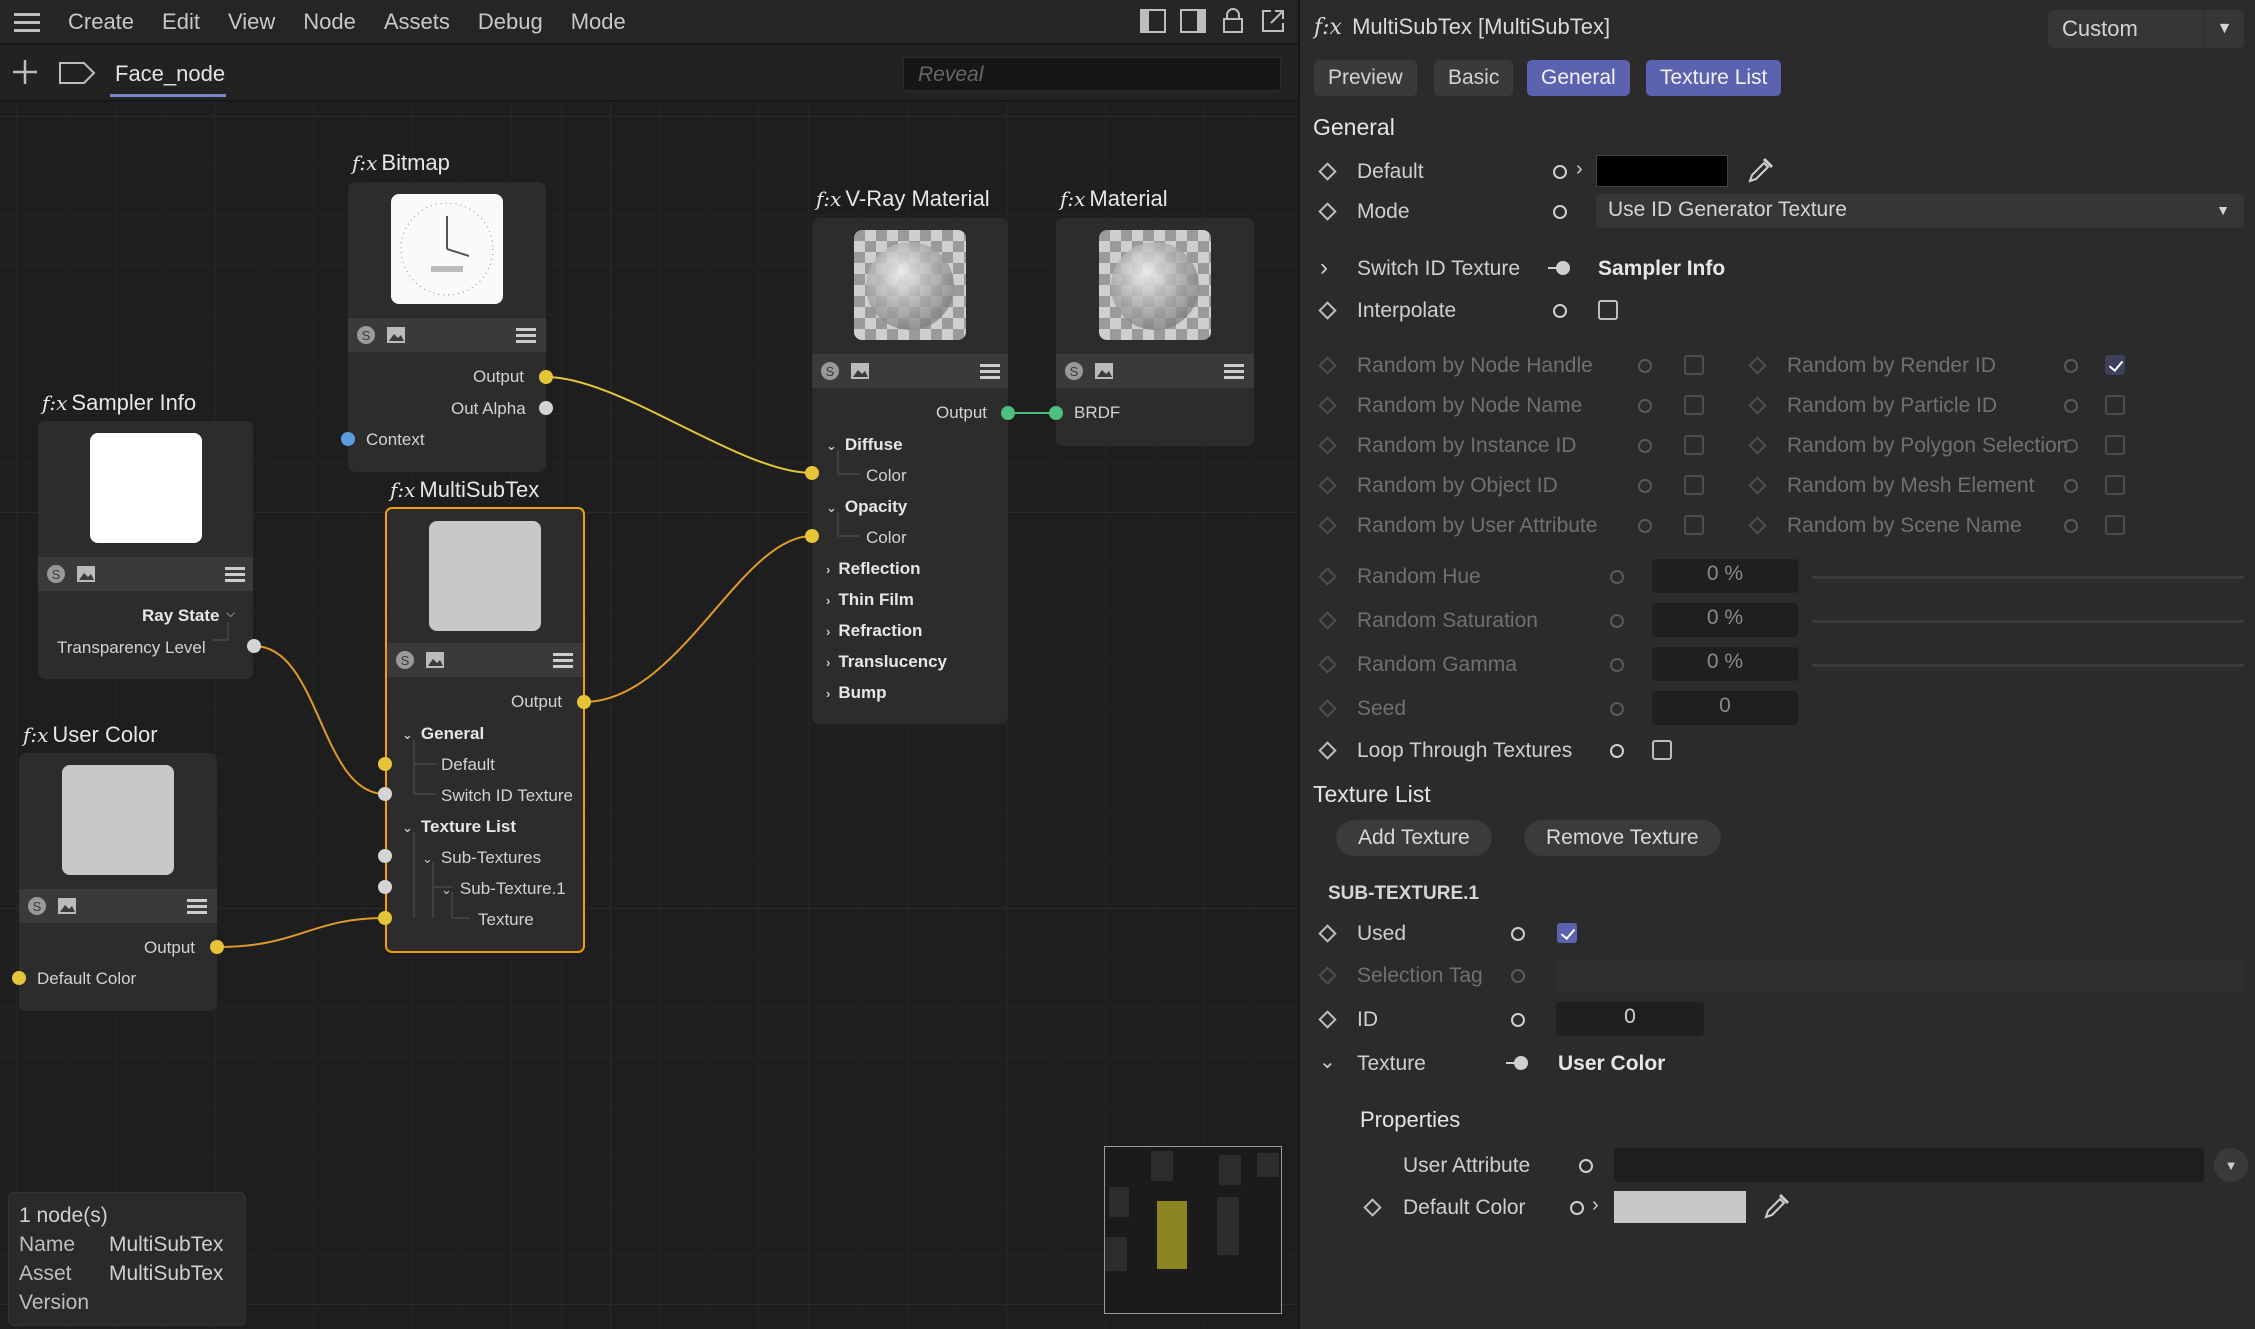  Describe the element at coordinates (1414, 838) in the screenshot. I see `add-texture-button: Add Texture` at that location.